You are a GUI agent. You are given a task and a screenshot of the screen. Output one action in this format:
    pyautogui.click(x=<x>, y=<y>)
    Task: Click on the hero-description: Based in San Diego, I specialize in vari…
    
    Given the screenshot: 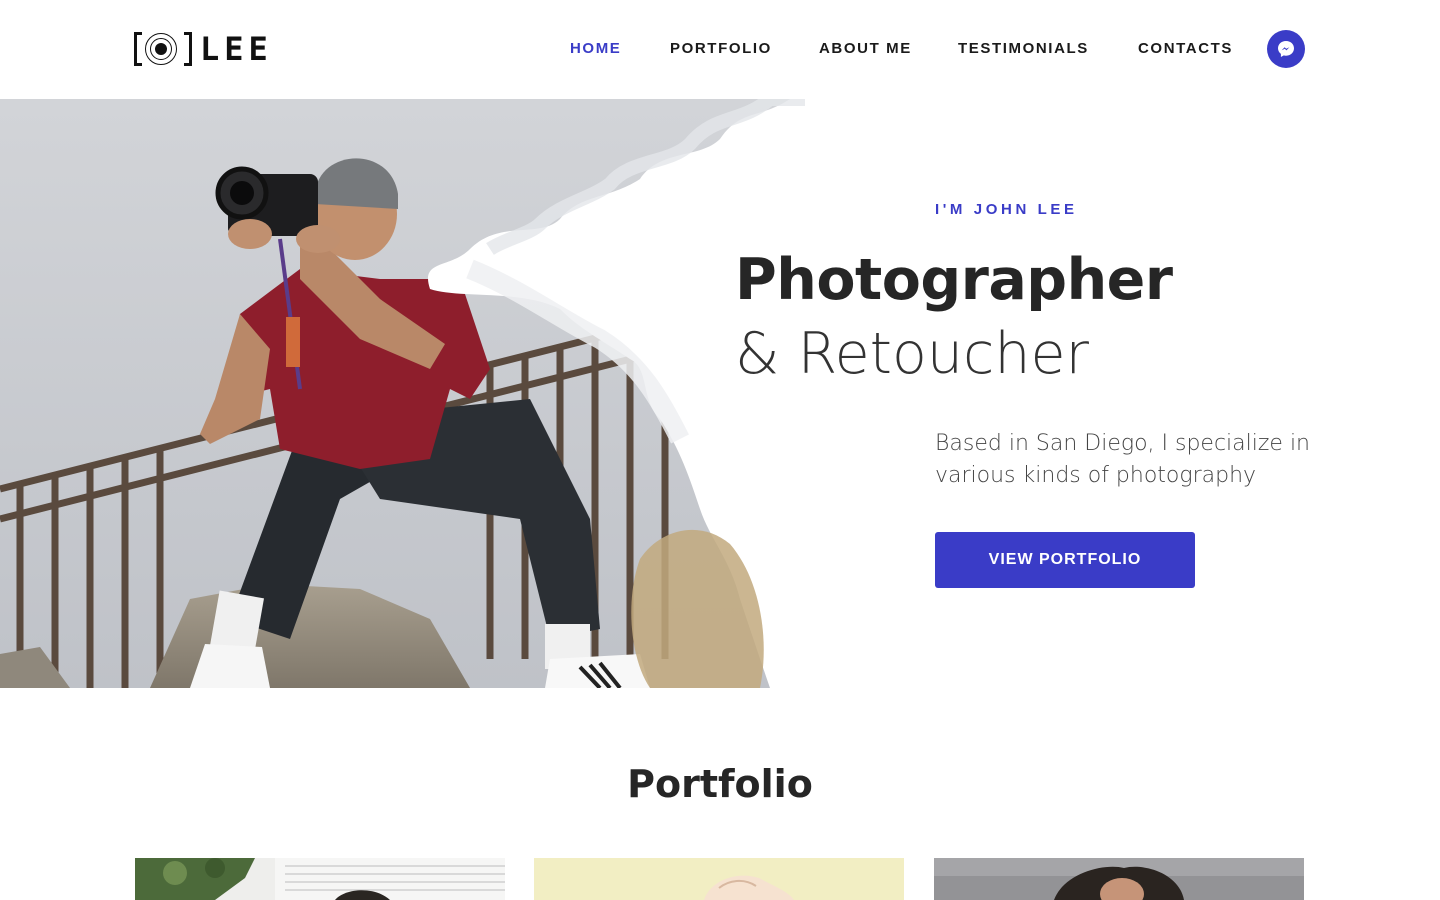 What is the action you would take?
    pyautogui.click(x=1122, y=459)
    